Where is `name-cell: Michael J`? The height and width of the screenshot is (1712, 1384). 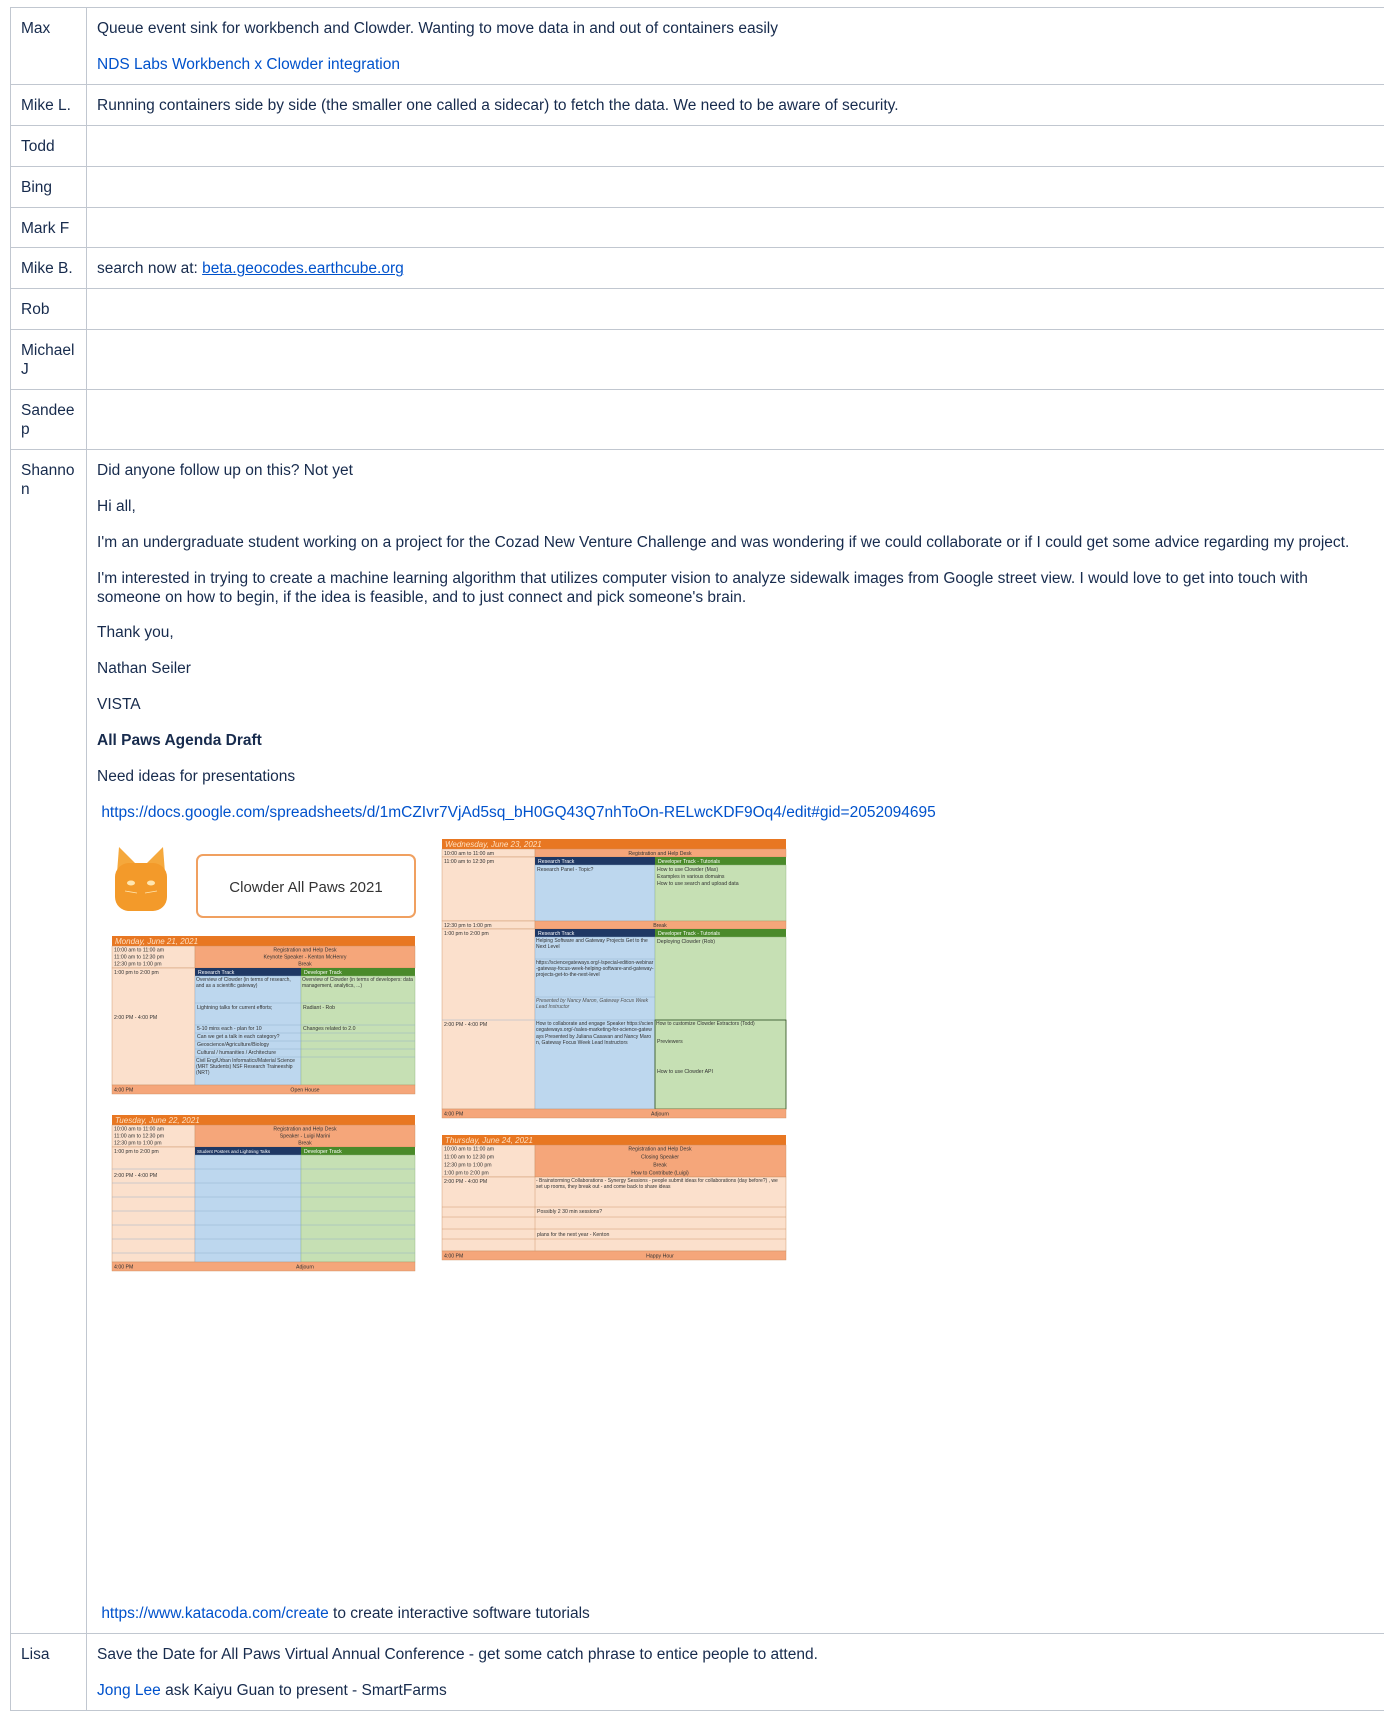
name-cell: Michael J is located at coordinates (48, 360).